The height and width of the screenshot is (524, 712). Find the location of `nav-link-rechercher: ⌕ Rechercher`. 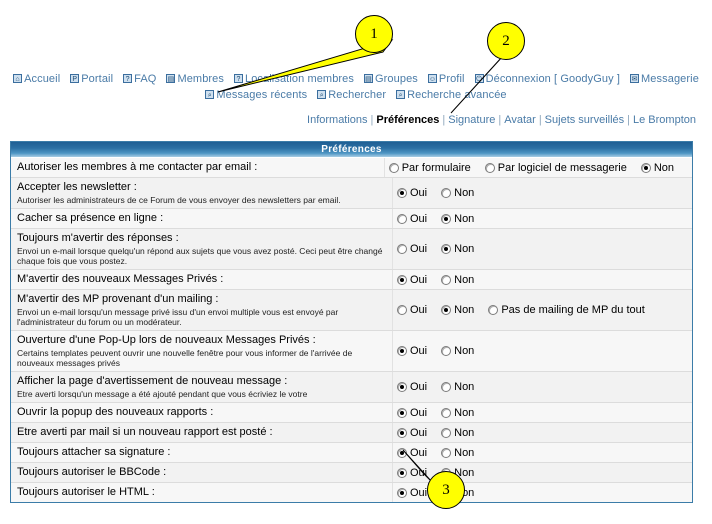

nav-link-rechercher: ⌕ Rechercher is located at coordinates (351, 95).